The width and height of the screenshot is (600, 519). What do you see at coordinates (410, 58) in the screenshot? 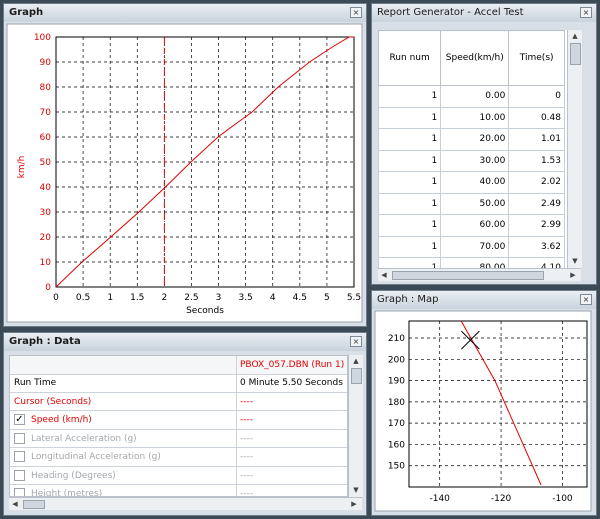
I see `column-header: Run num` at bounding box center [410, 58].